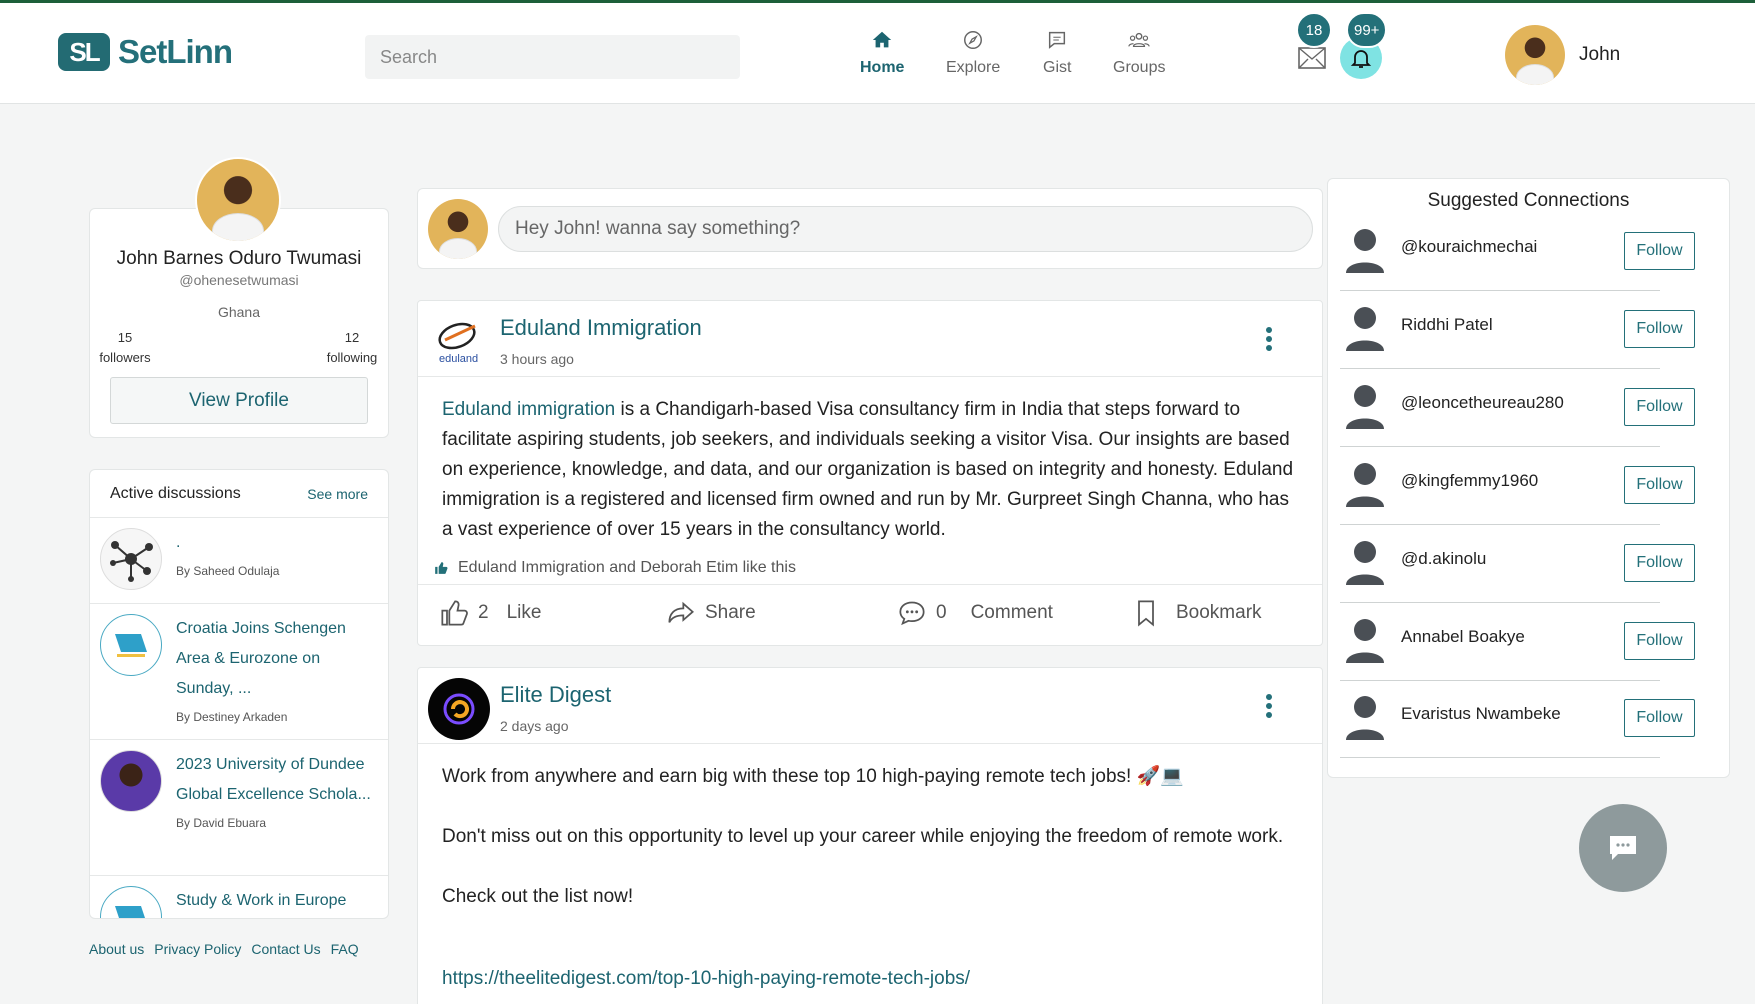  Describe the element at coordinates (1367, 30) in the screenshot. I see `notifications-badge: 99+` at that location.